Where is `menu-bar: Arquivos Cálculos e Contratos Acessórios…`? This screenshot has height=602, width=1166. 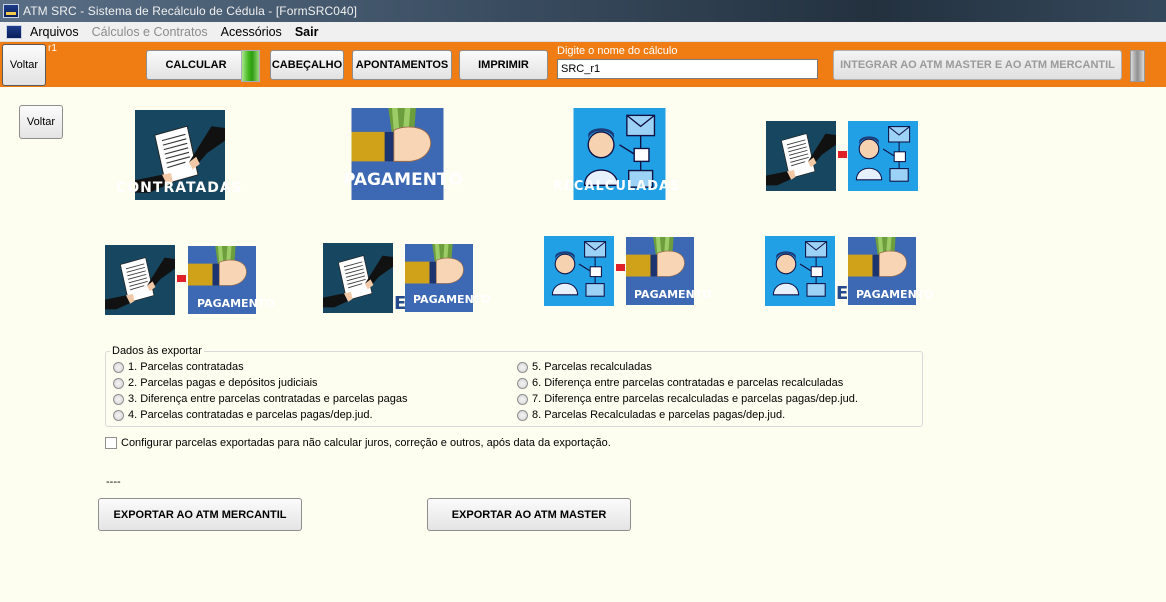 menu-bar: Arquivos Cálculos e Contratos Acessórios… is located at coordinates (583, 32).